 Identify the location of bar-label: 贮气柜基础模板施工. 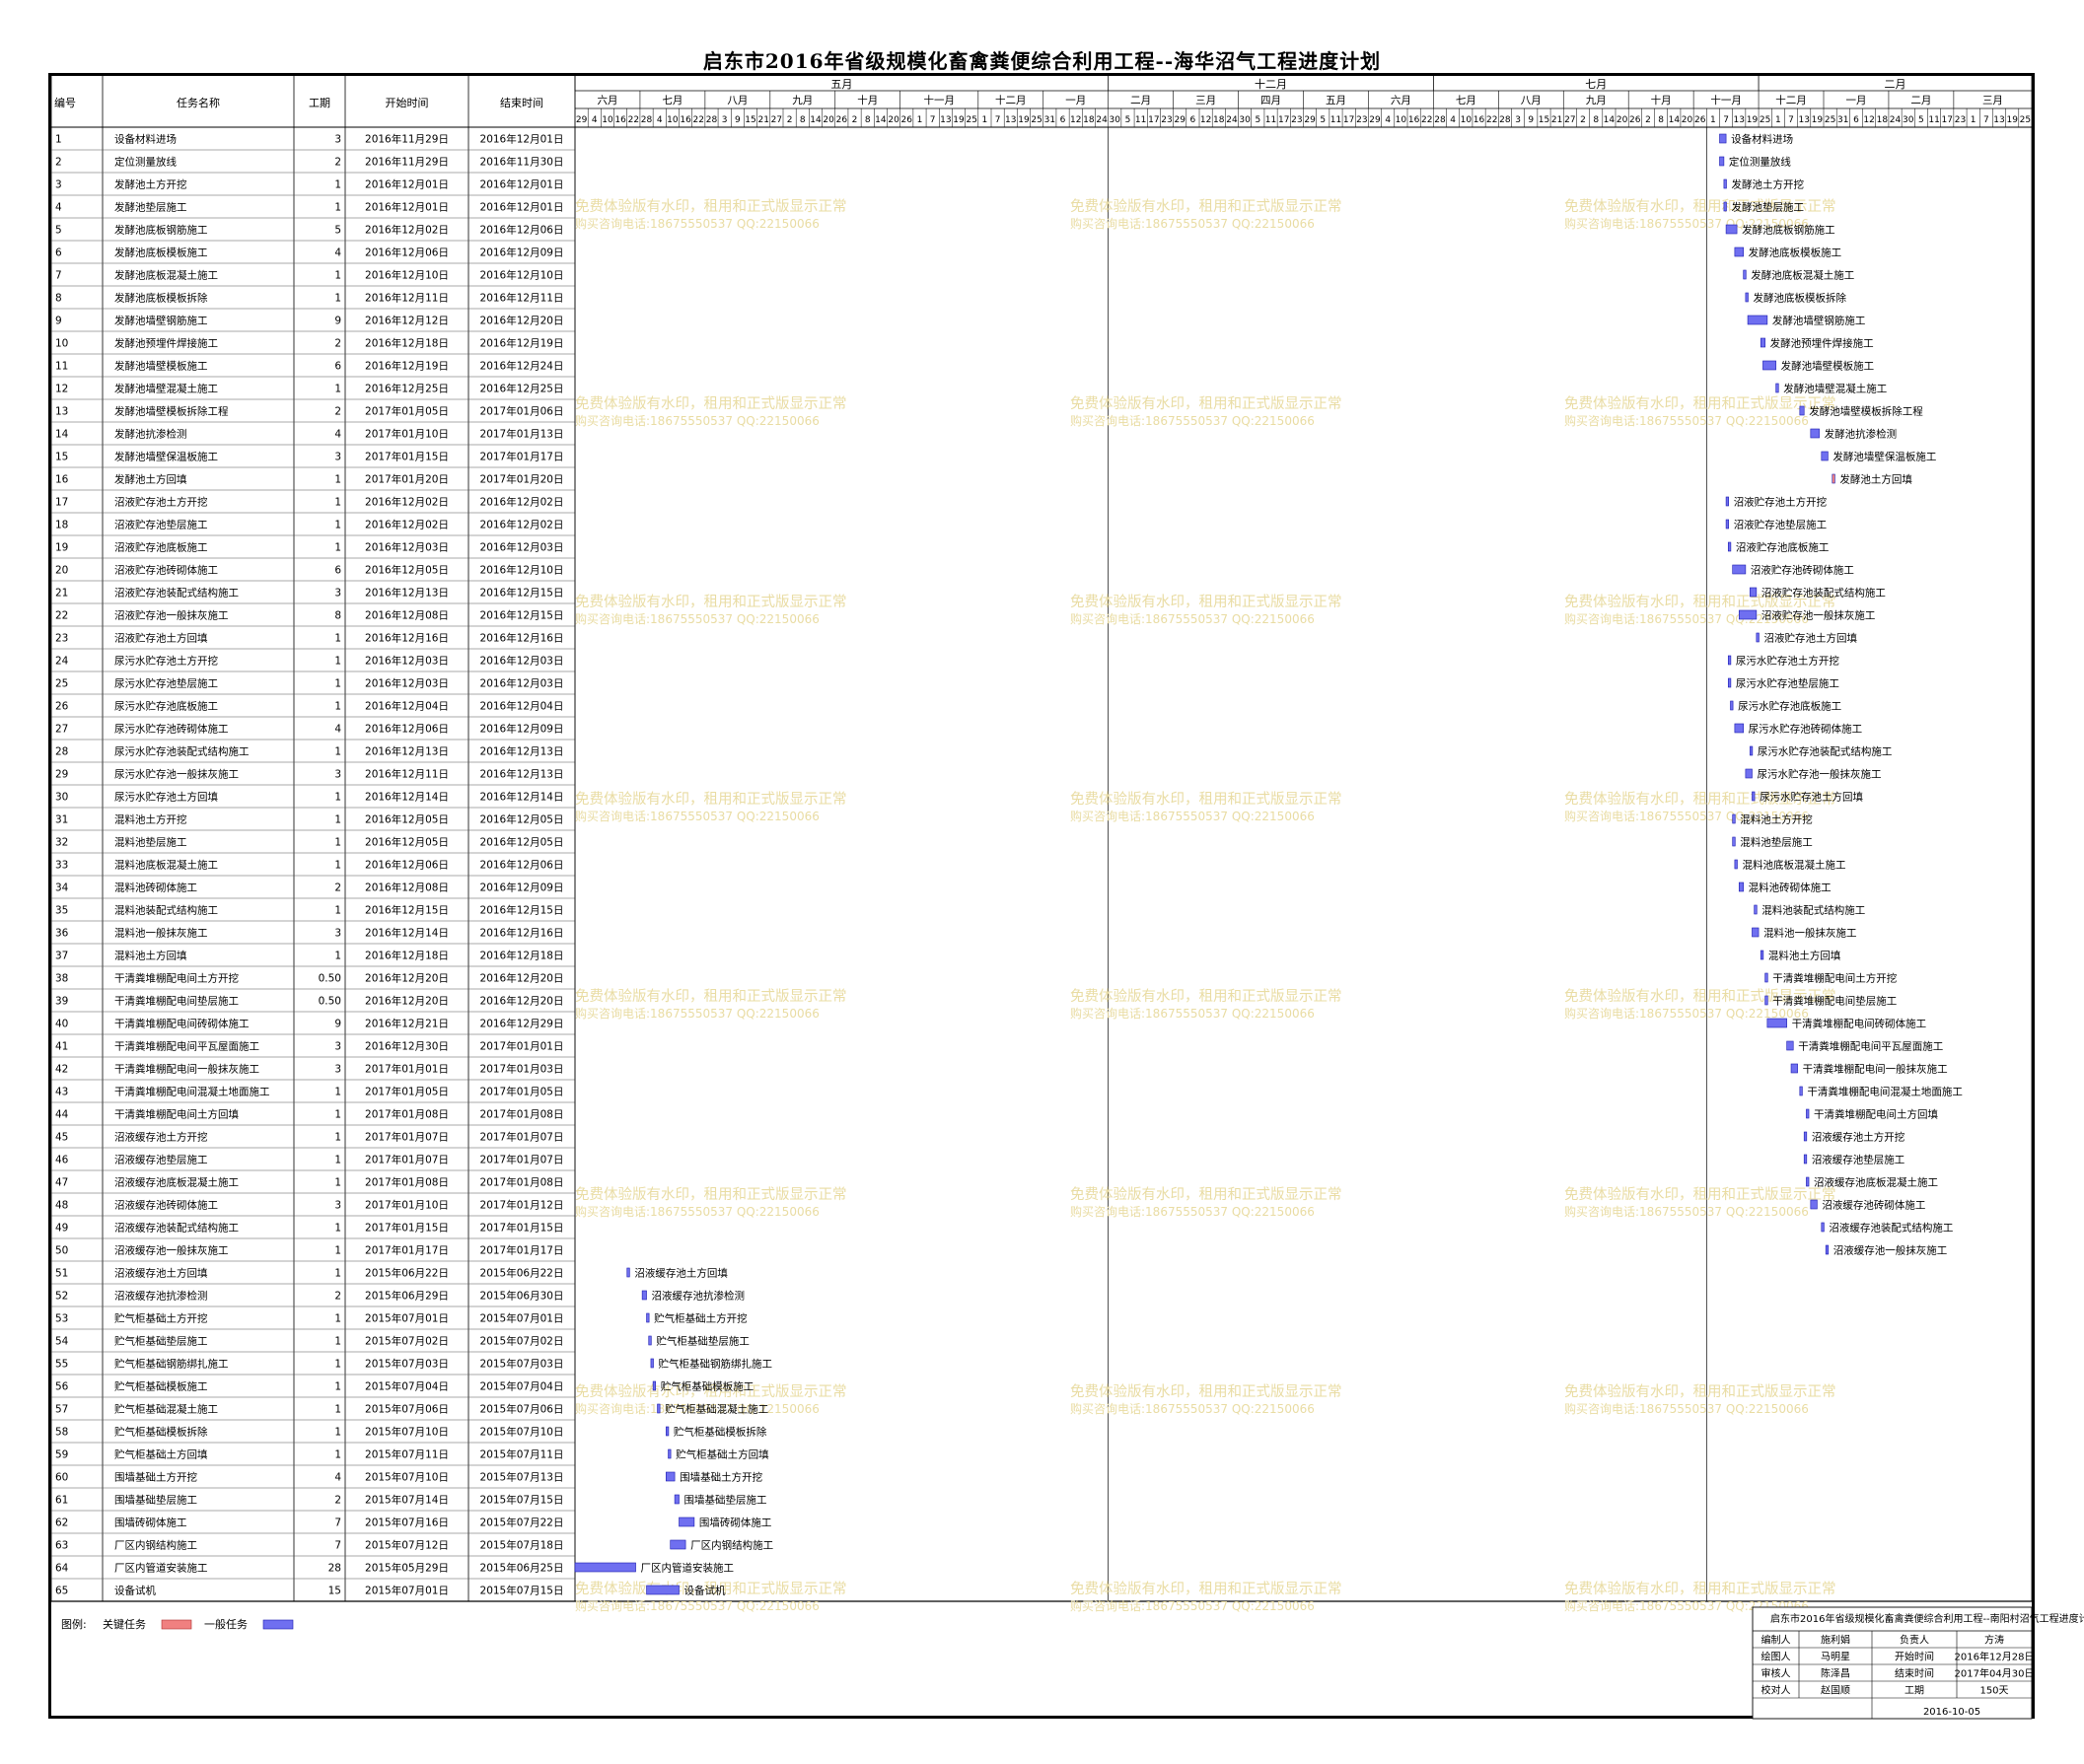
(708, 1387).